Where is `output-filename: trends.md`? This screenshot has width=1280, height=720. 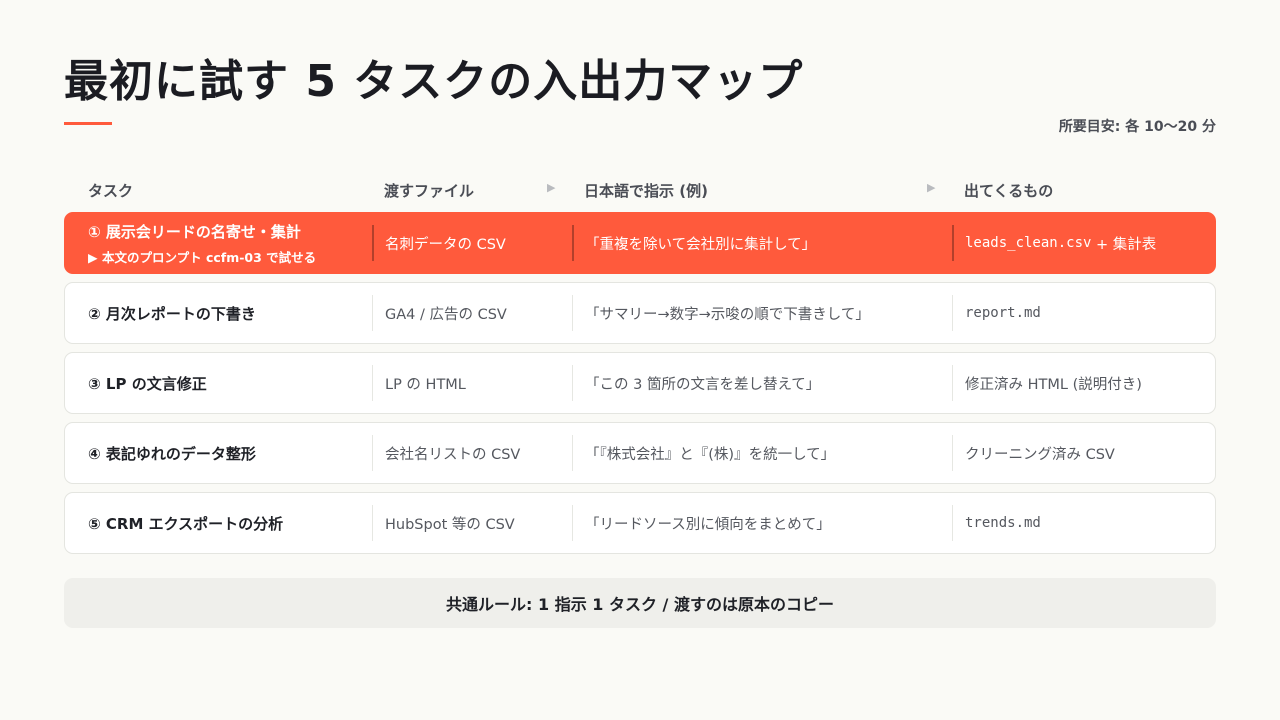
output-filename: trends.md is located at coordinates (1003, 523).